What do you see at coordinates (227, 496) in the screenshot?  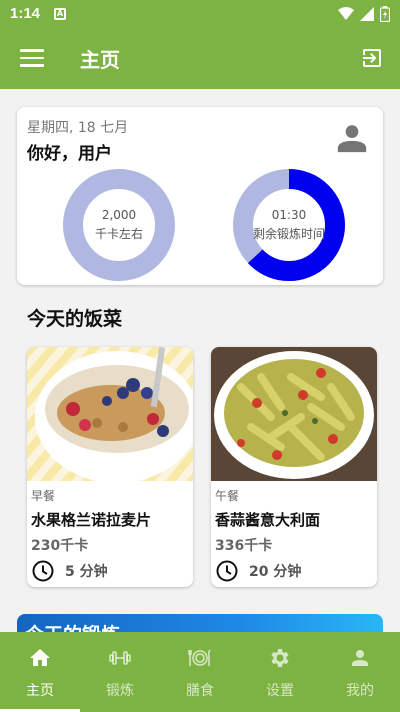 I see `meal-type: 午餐` at bounding box center [227, 496].